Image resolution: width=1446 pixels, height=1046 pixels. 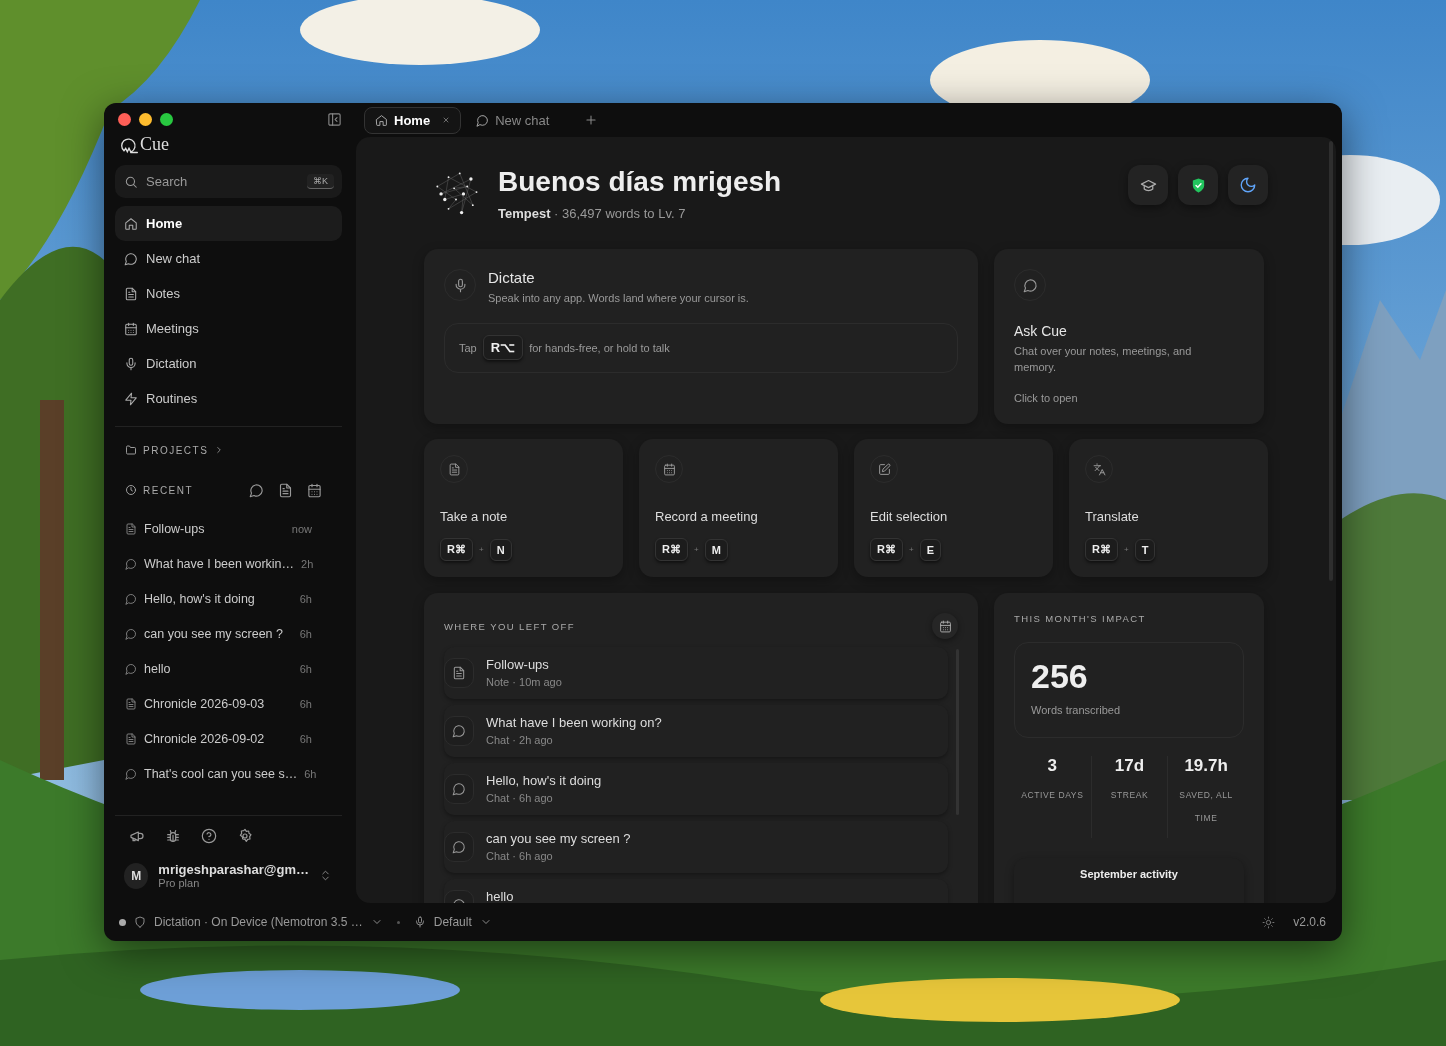 I want to click on nav-item: Meetings, so click(x=228, y=328).